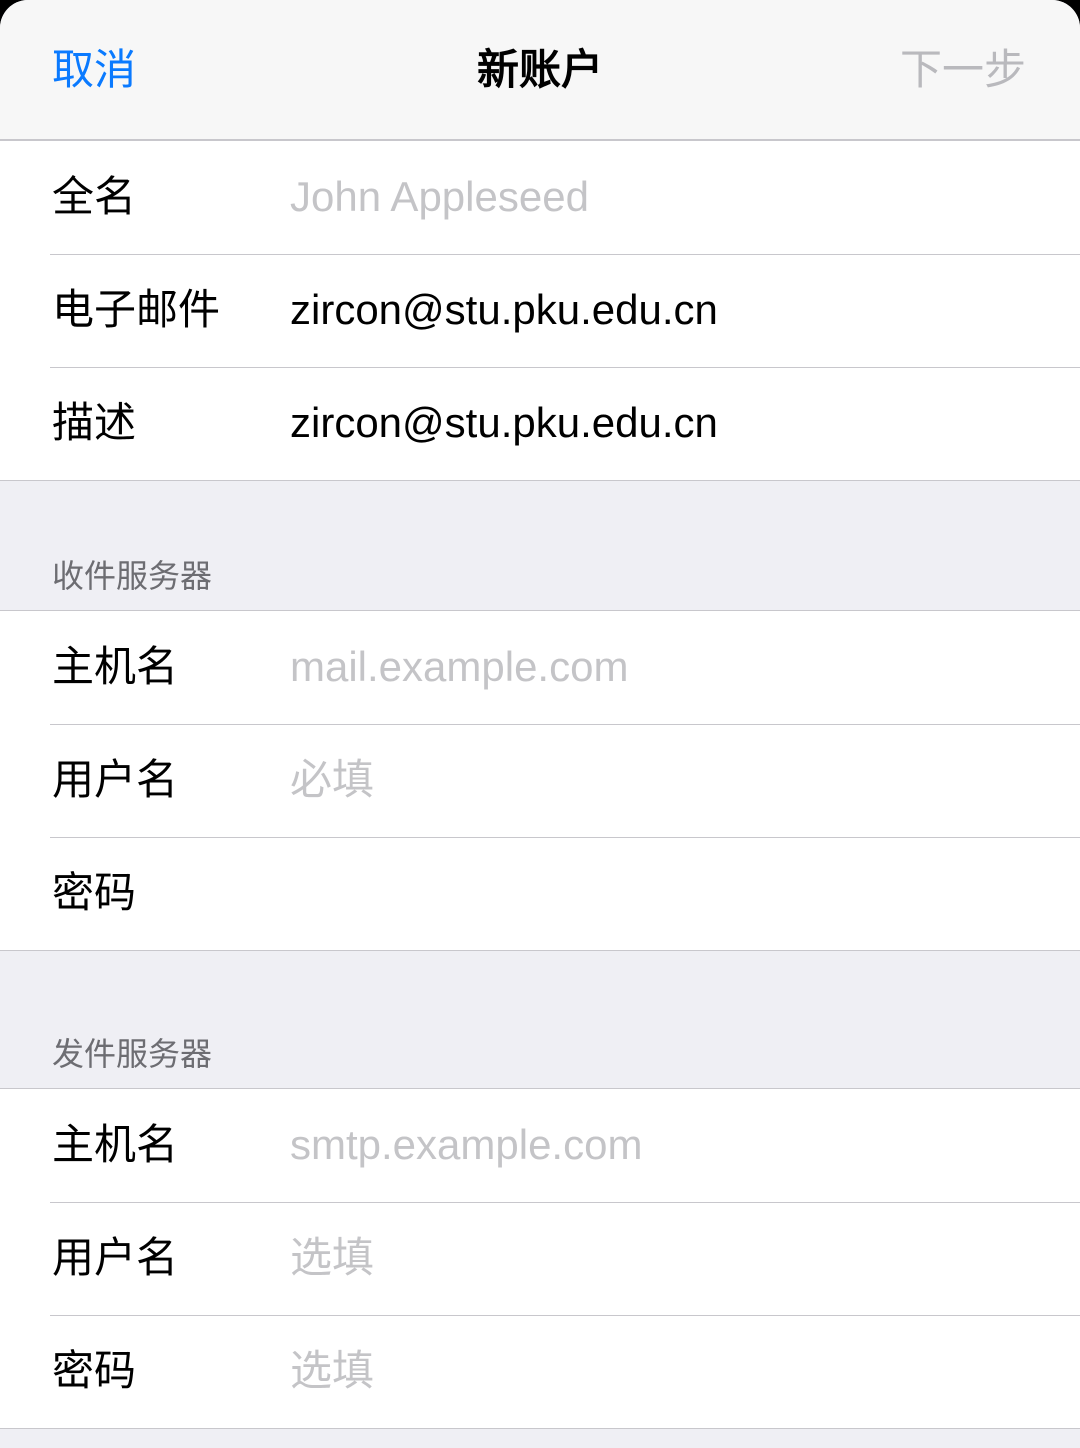  What do you see at coordinates (665, 1371) in the screenshot?
I see `outgoing-password-field` at bounding box center [665, 1371].